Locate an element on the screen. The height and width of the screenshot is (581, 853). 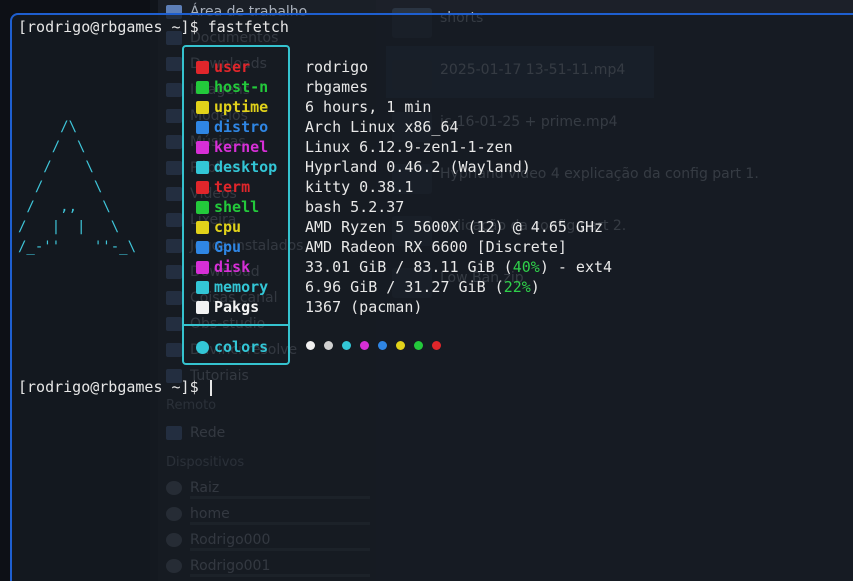
fetch-key-disk: disk is located at coordinates (223, 267).